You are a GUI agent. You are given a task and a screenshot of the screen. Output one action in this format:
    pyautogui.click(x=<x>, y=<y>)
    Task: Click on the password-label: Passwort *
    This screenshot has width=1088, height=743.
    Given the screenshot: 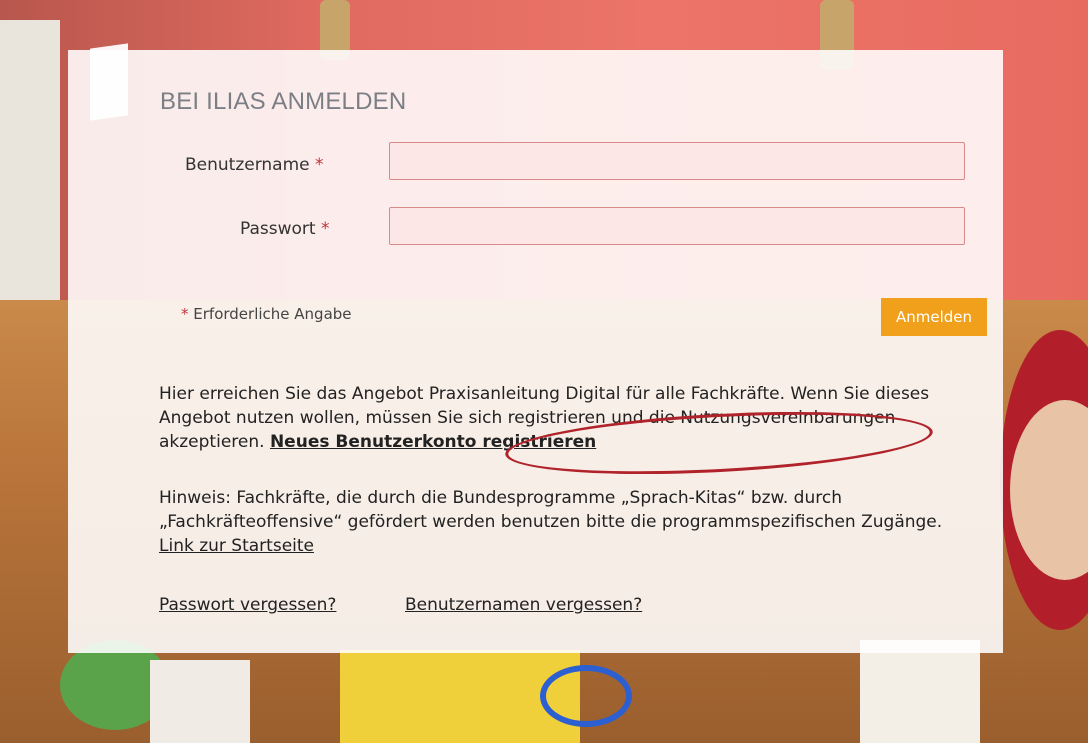 What is the action you would take?
    pyautogui.click(x=285, y=229)
    